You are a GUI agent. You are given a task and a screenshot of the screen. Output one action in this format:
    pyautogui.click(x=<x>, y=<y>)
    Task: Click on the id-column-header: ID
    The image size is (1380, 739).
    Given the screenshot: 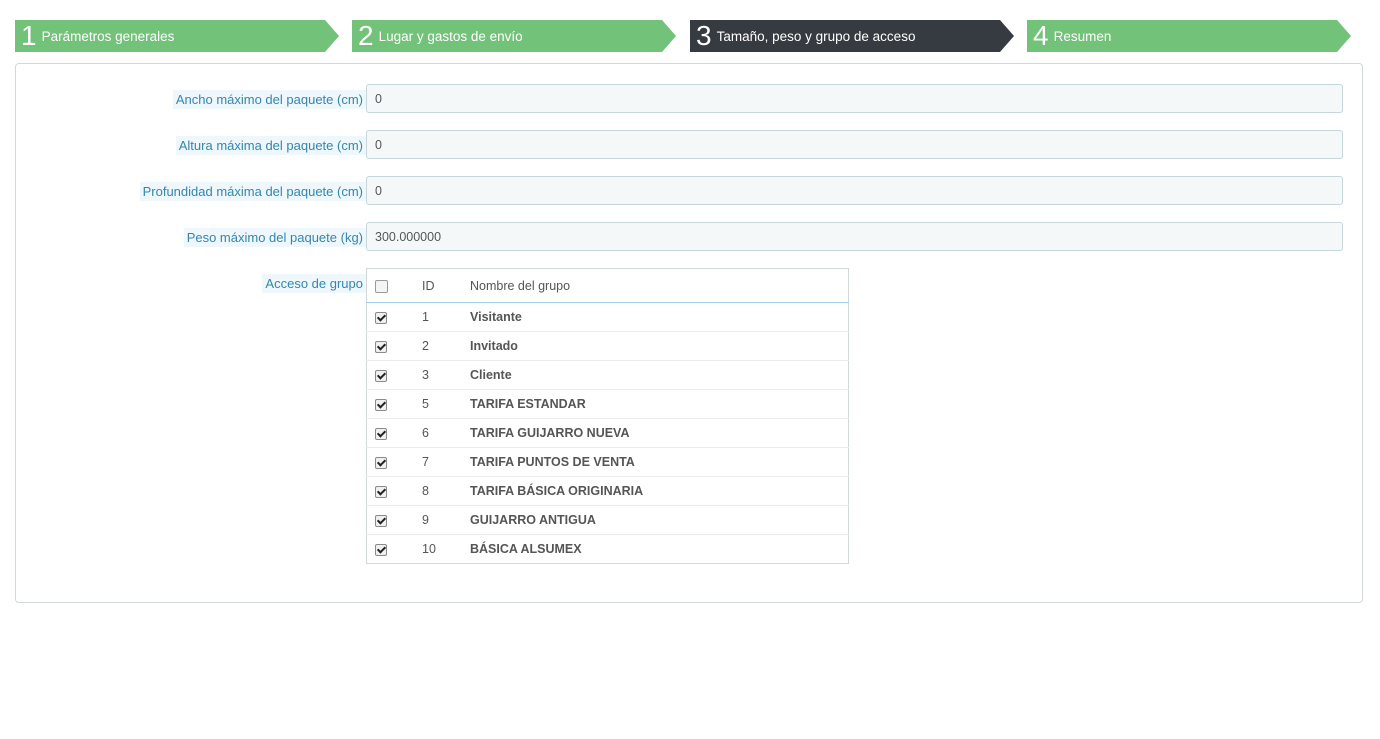 What is the action you would take?
    pyautogui.click(x=446, y=285)
    